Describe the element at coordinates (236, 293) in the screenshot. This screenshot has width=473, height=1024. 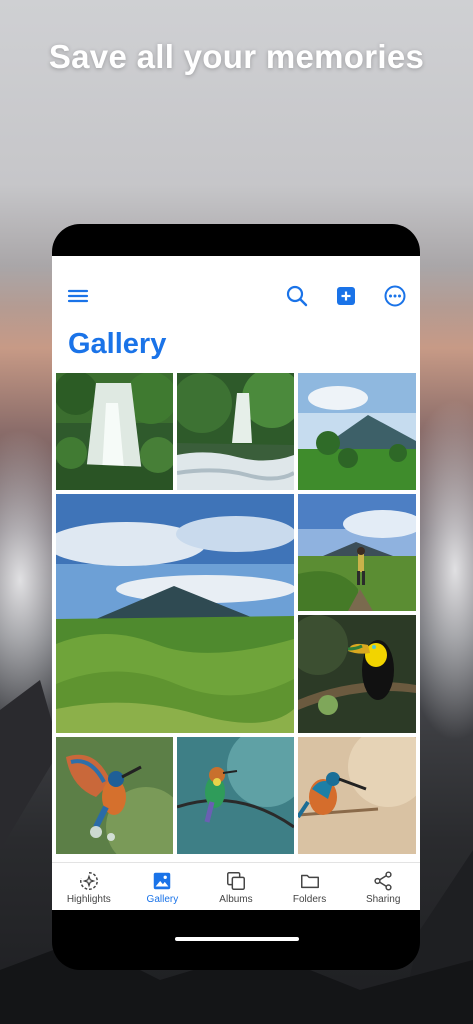
I see `toolbar` at that location.